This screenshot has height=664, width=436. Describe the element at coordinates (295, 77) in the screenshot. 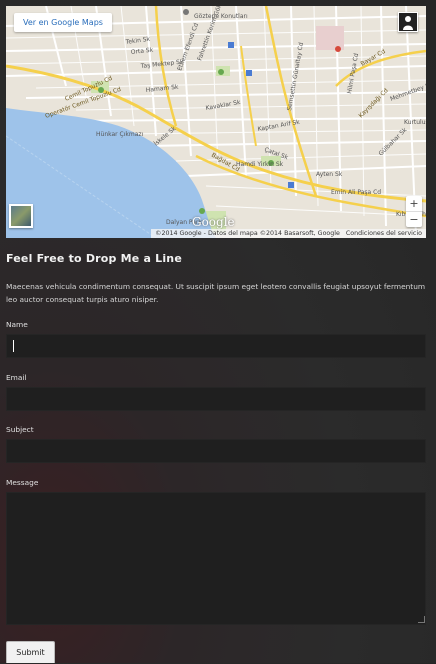

I see `street-label: Semsettin Günaltay Cd` at that location.